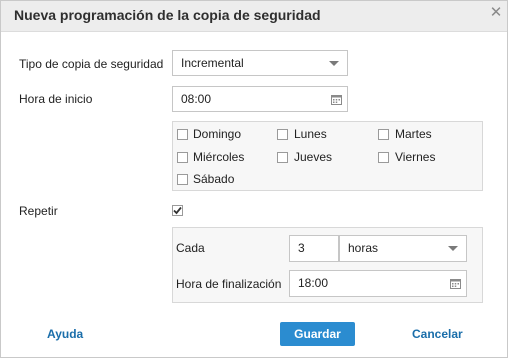 The height and width of the screenshot is (358, 508). Describe the element at coordinates (378, 283) in the screenshot. I see `end-time-input: 18:00` at that location.